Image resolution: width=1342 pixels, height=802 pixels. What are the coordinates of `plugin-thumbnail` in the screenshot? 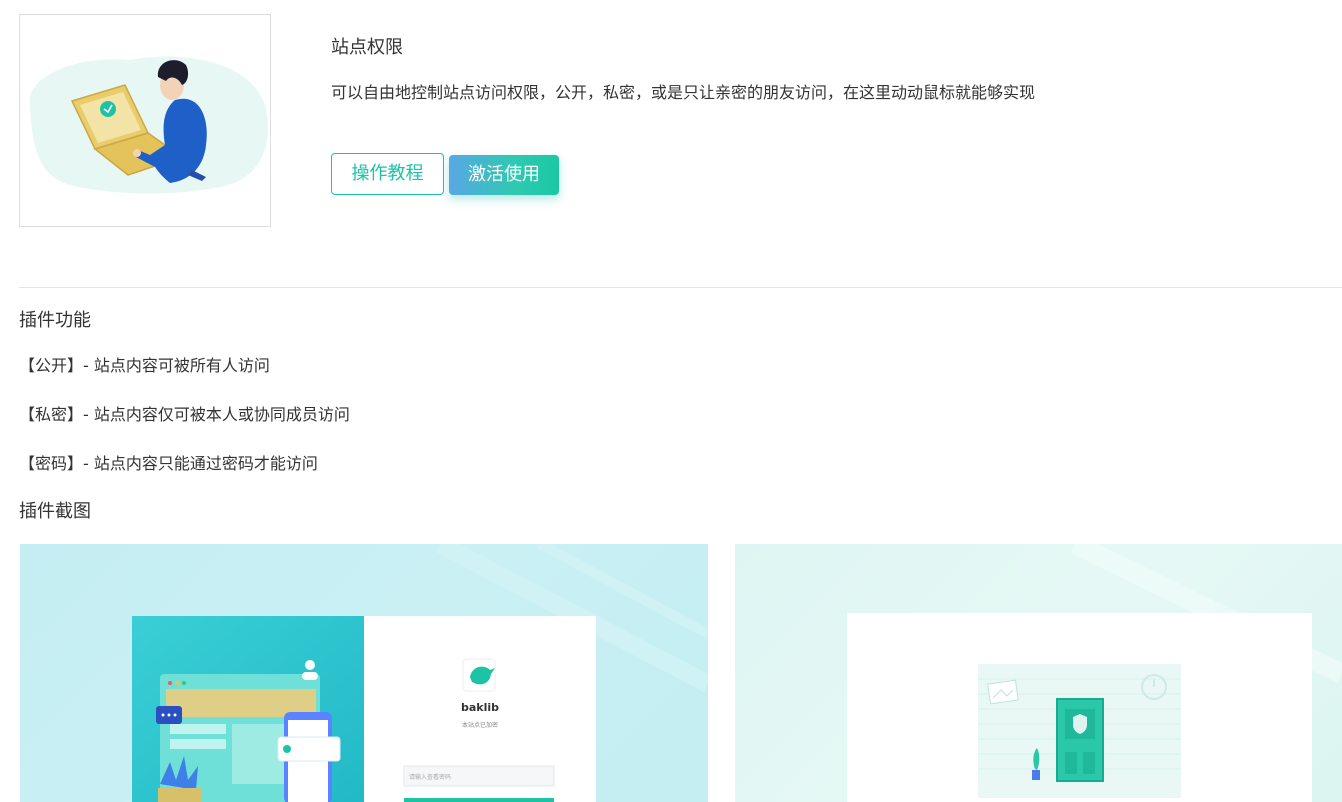 It's located at (145, 120).